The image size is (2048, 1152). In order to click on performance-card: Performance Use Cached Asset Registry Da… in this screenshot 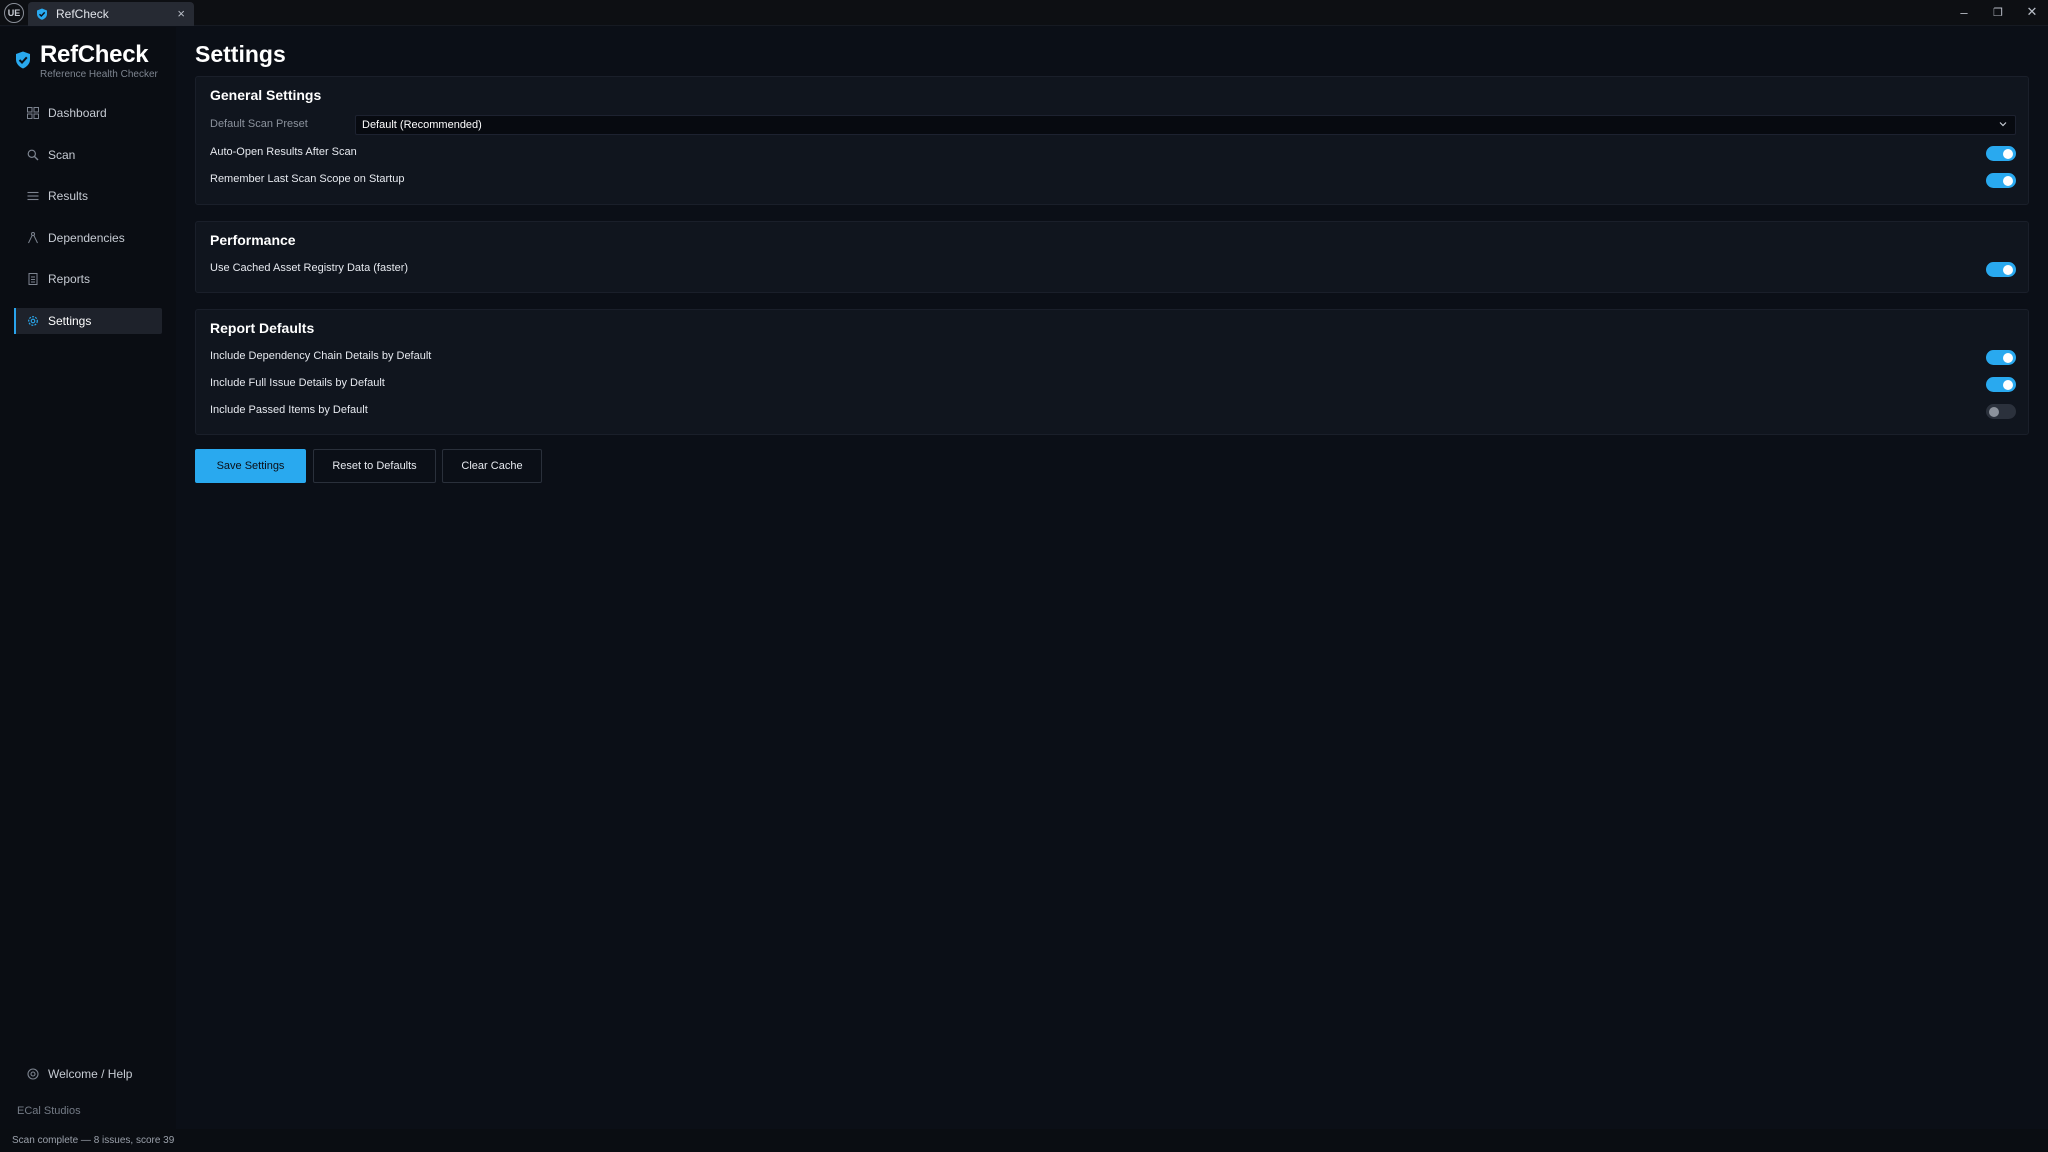, I will do `click(1112, 257)`.